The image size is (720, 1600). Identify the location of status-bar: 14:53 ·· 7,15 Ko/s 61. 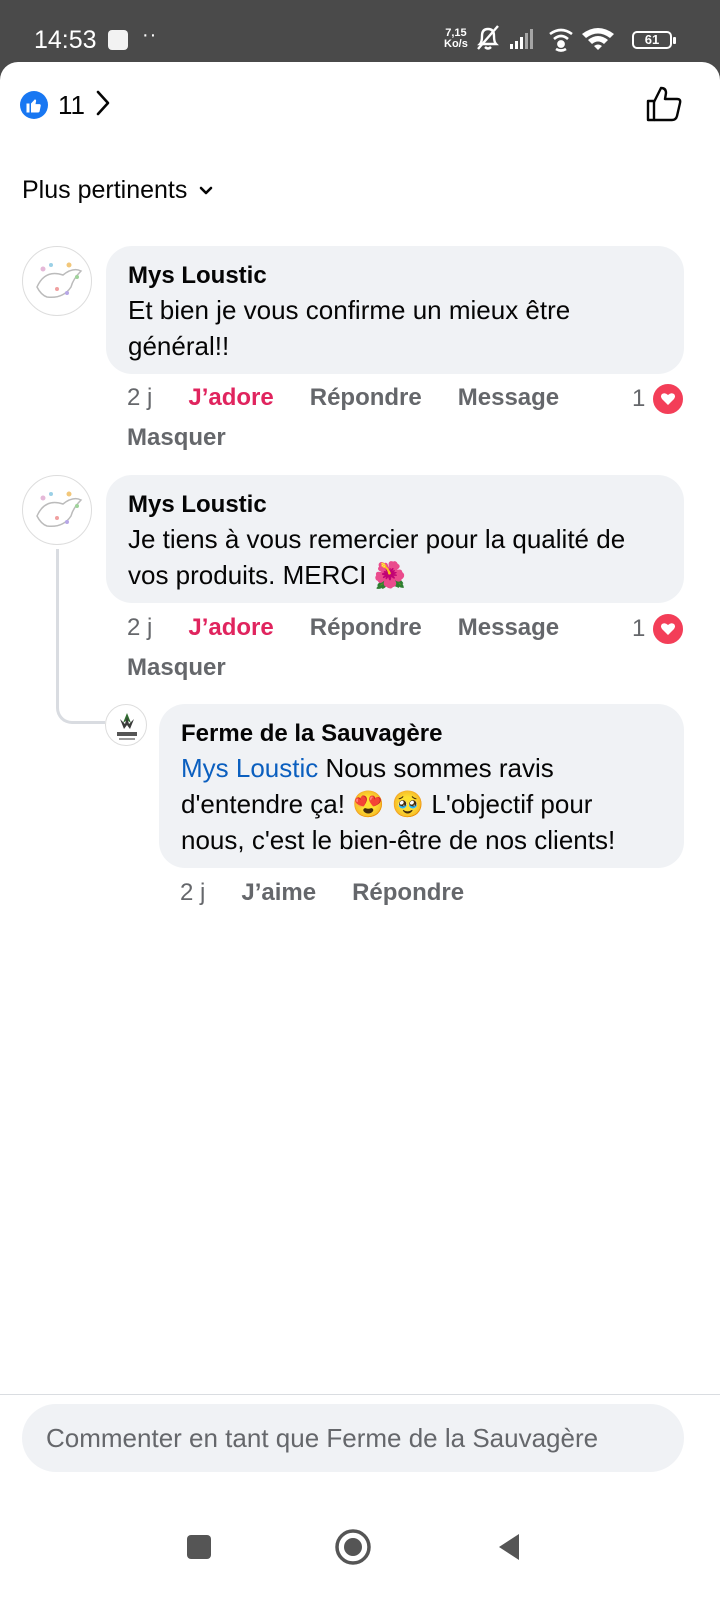
(360, 32).